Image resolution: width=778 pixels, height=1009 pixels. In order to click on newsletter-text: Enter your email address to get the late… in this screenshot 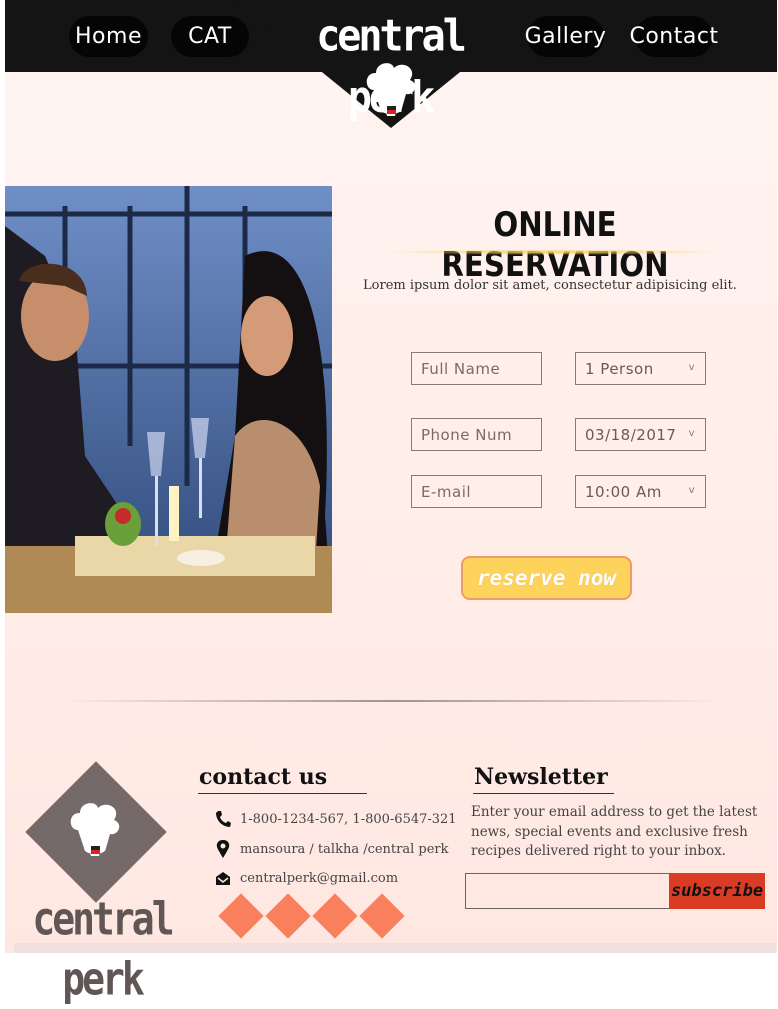, I will do `click(614, 831)`.